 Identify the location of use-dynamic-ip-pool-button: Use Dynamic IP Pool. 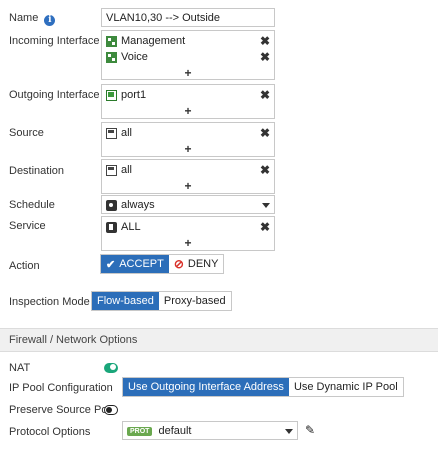
(345, 387).